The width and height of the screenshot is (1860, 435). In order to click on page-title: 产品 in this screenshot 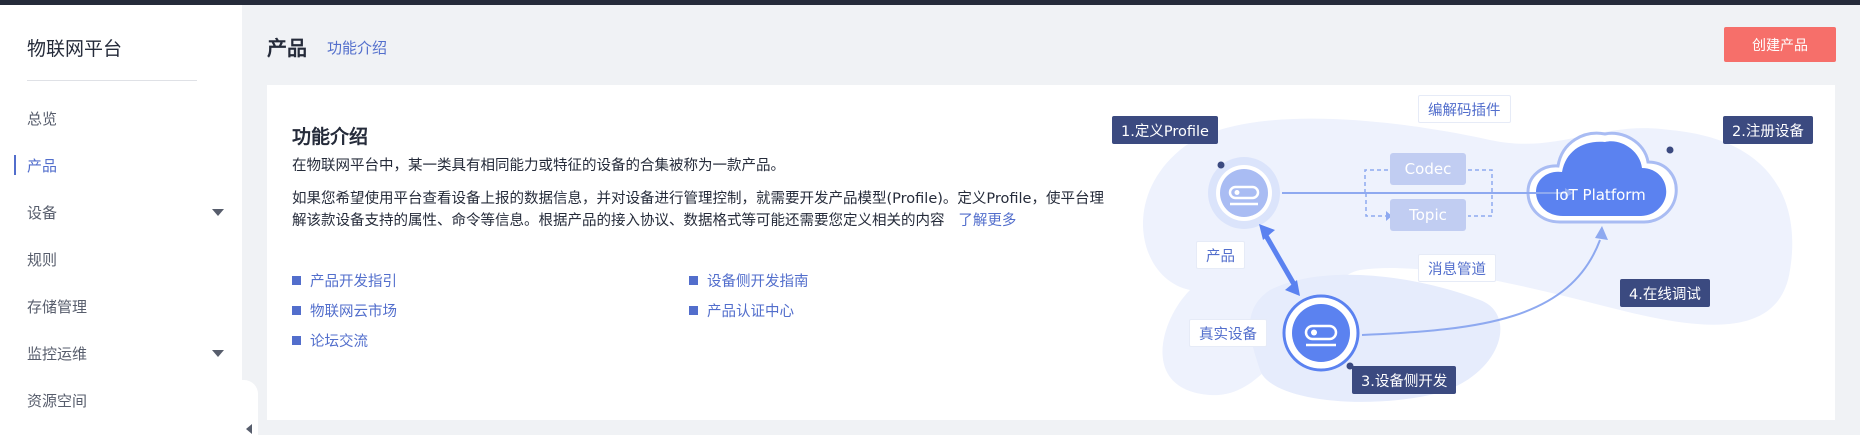, I will do `click(287, 48)`.